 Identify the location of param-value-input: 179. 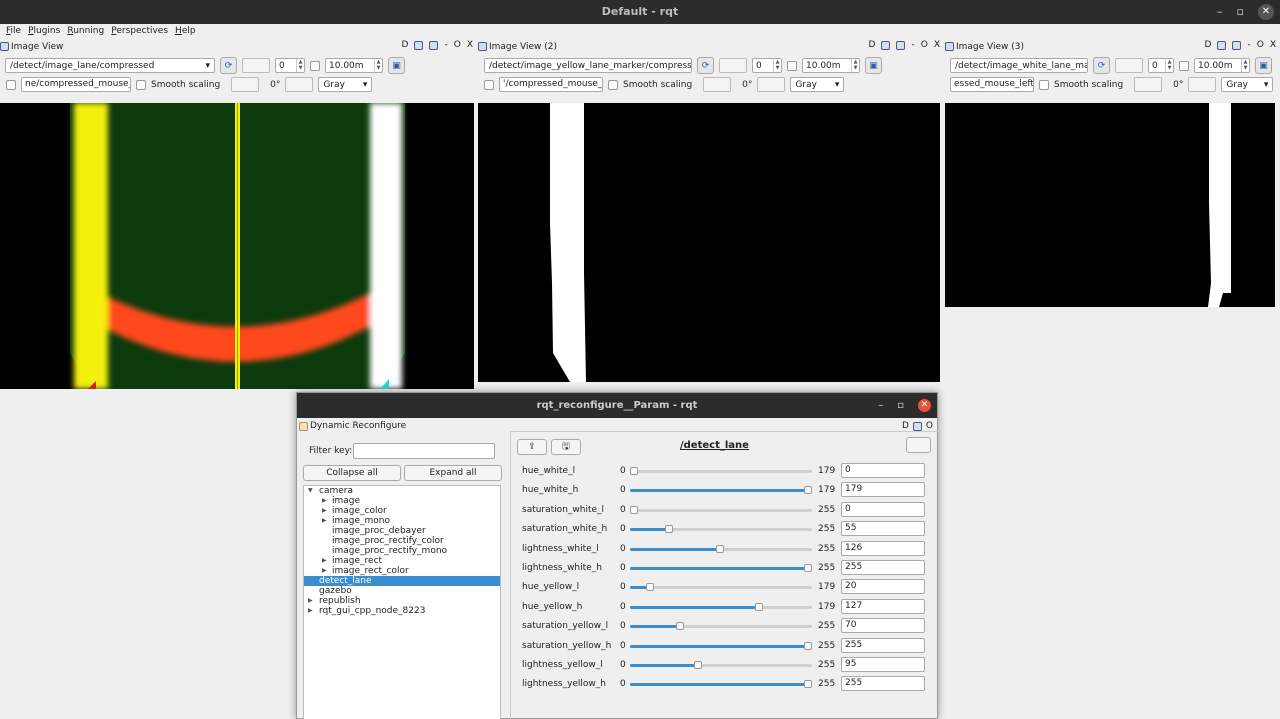
(883, 490).